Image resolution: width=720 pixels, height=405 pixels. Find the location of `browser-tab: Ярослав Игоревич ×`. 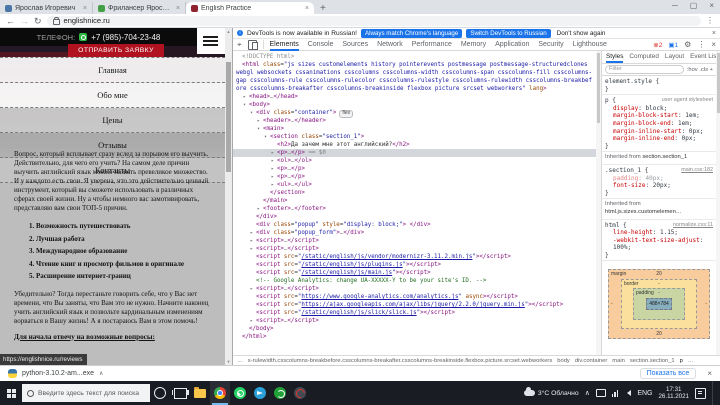

browser-tab: Ярослав Игоревич × is located at coordinates (46, 8).